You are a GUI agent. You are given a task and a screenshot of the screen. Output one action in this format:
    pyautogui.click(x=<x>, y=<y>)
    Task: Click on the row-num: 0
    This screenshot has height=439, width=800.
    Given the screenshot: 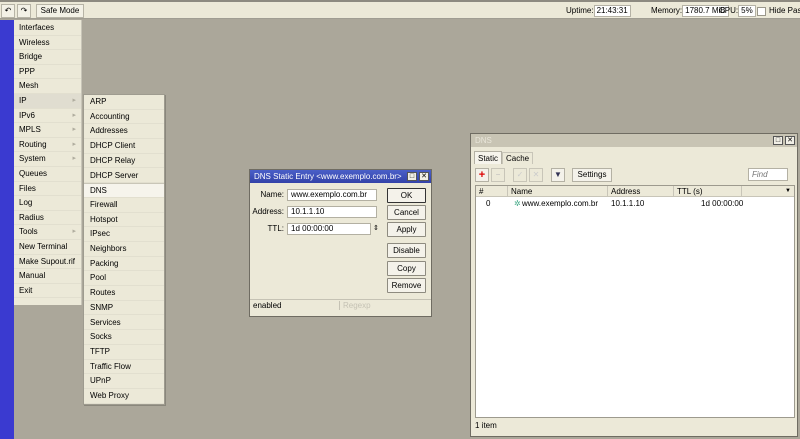 What is the action you would take?
    pyautogui.click(x=488, y=203)
    